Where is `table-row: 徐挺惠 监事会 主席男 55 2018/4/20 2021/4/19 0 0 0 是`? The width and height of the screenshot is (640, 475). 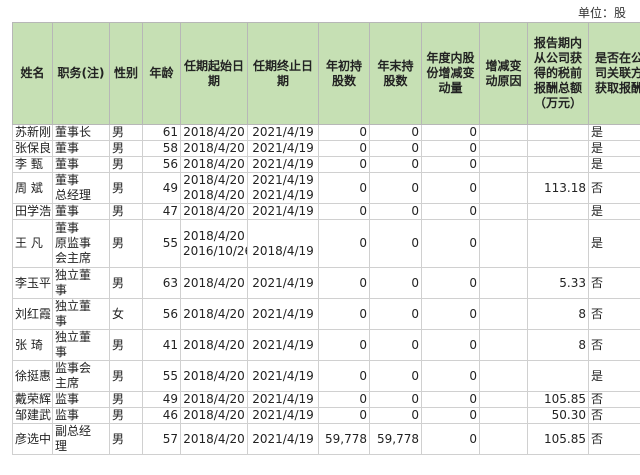
table-row: 徐挺惠 监事会 主席男 55 2018/4/20 2021/4/19 0 0 0 是 is located at coordinates (326, 376).